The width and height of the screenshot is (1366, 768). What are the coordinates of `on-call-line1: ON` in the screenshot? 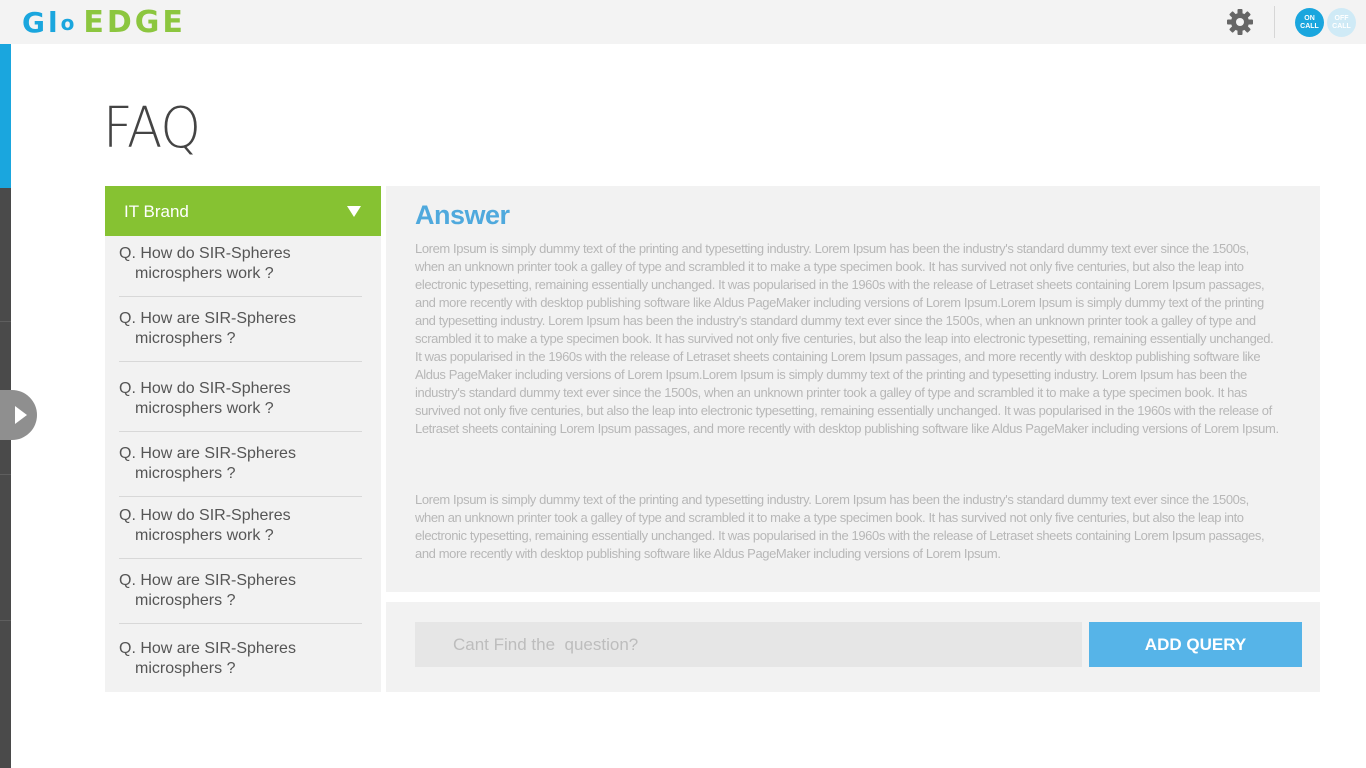 It's located at (1309, 18).